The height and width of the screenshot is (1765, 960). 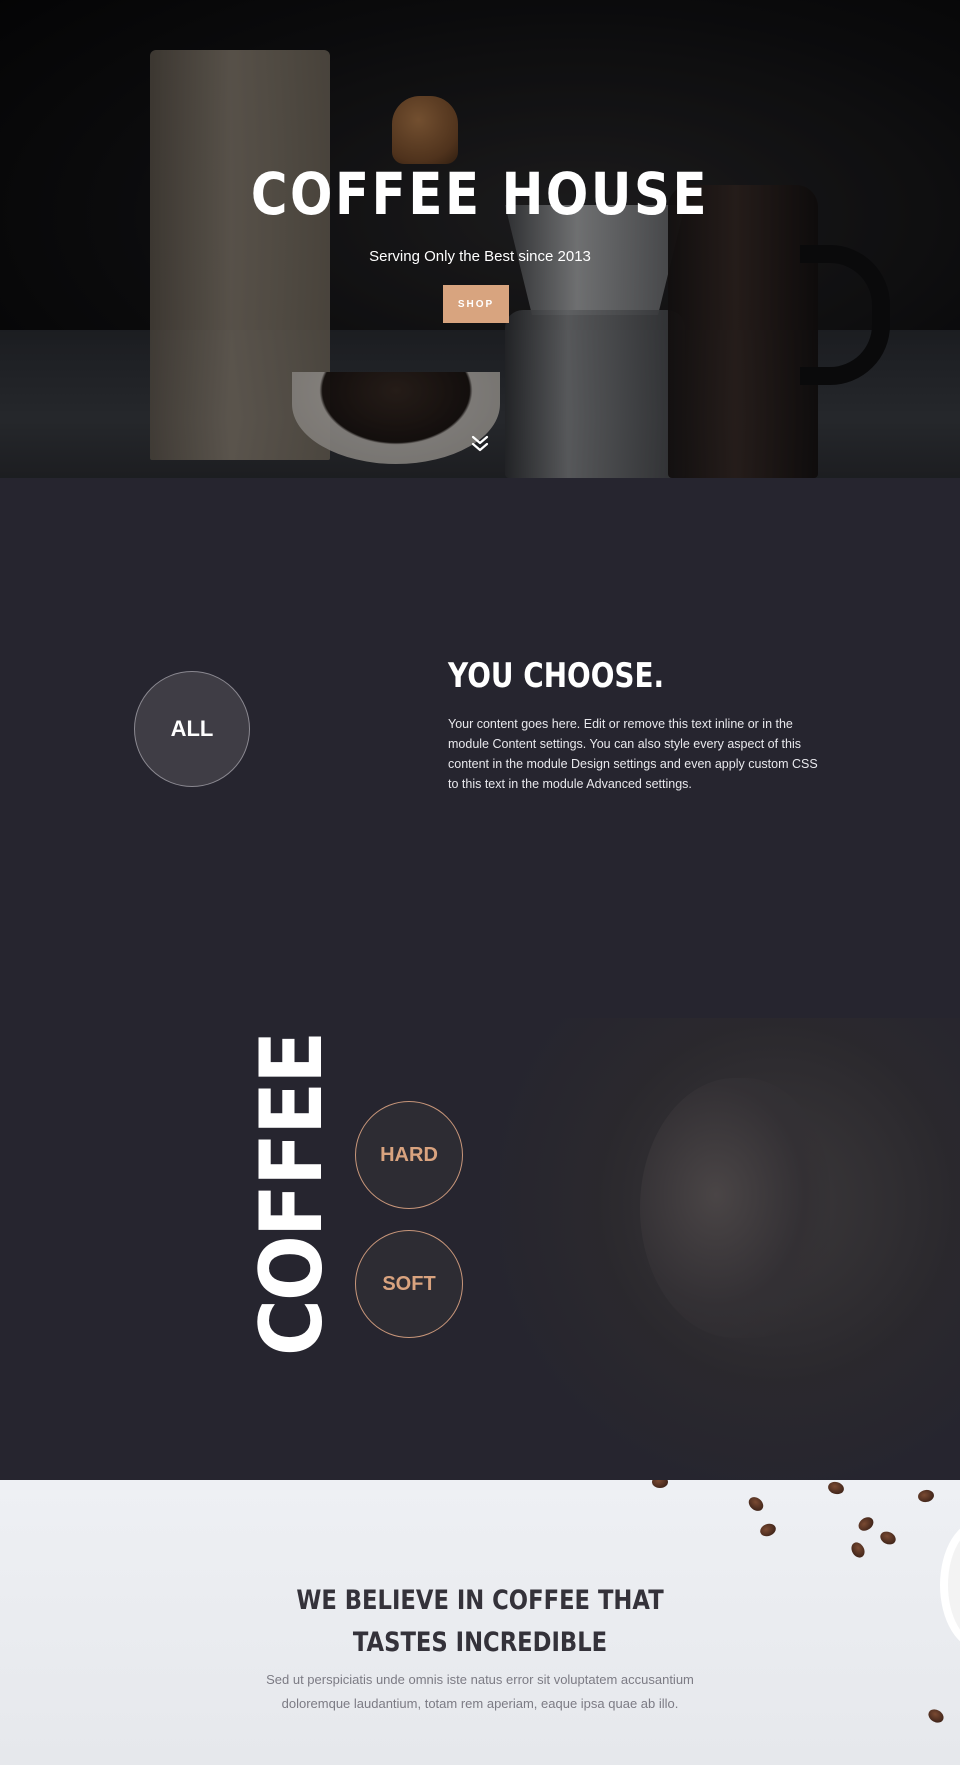 What do you see at coordinates (480, 444) in the screenshot?
I see `double-chevron-down-icon` at bounding box center [480, 444].